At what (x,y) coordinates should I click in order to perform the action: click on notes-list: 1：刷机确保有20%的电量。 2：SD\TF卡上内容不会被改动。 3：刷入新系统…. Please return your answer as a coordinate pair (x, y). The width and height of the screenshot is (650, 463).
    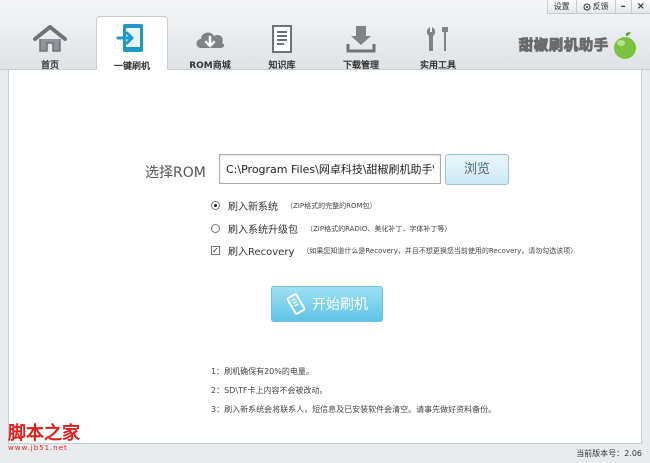
    Looking at the image, I should click on (353, 390).